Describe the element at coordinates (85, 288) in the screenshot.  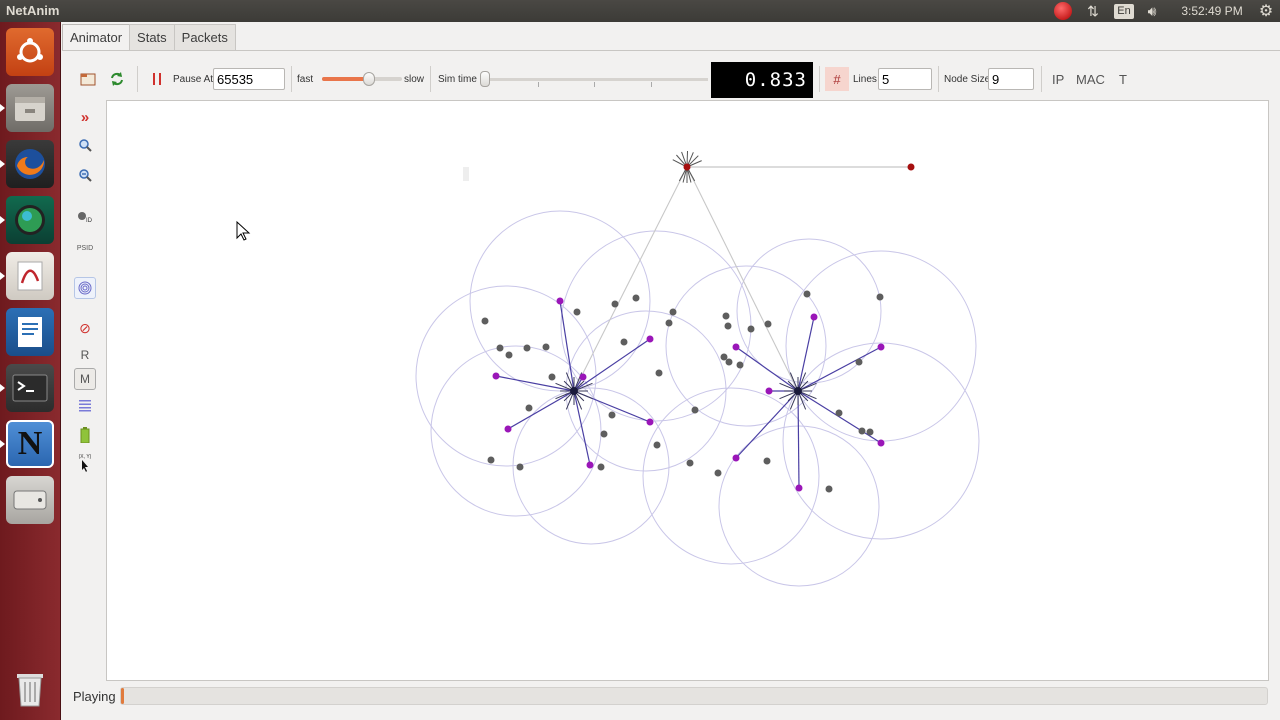
I see `wireless-circles-toggle` at that location.